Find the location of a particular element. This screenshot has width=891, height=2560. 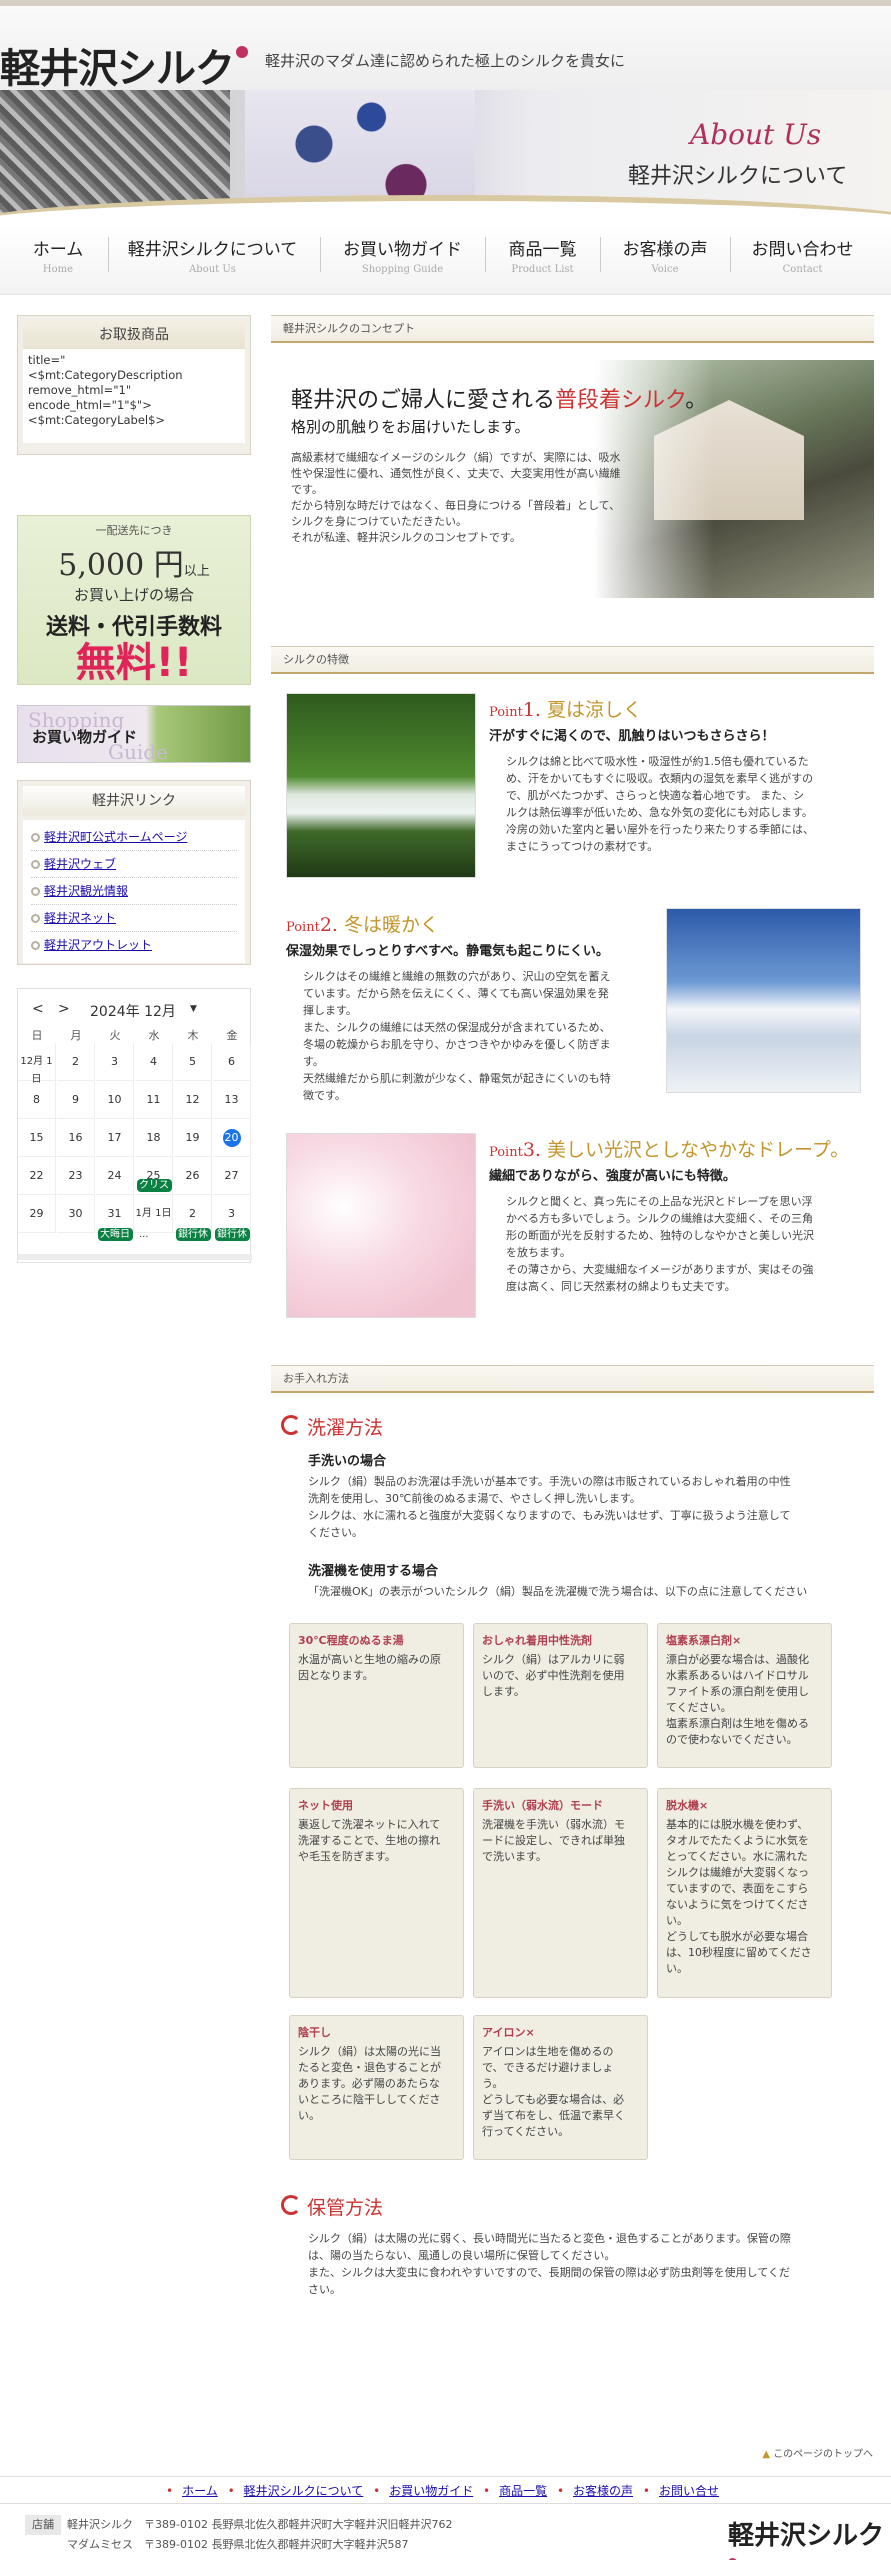

nav-voice: お客様の声 Voice is located at coordinates (665, 255).